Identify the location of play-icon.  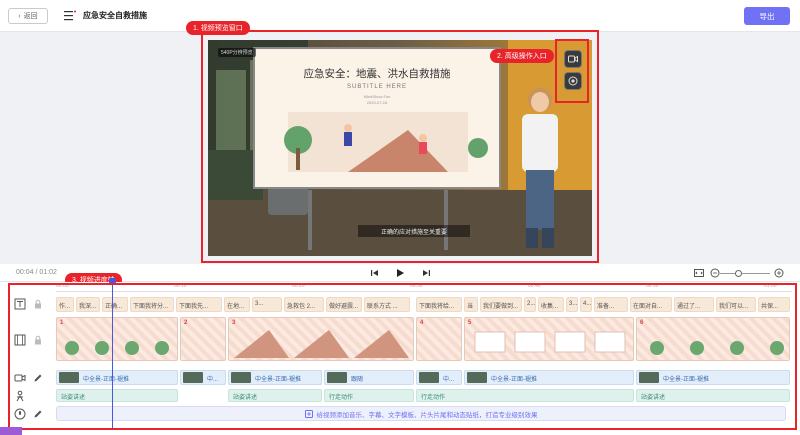
(400, 273).